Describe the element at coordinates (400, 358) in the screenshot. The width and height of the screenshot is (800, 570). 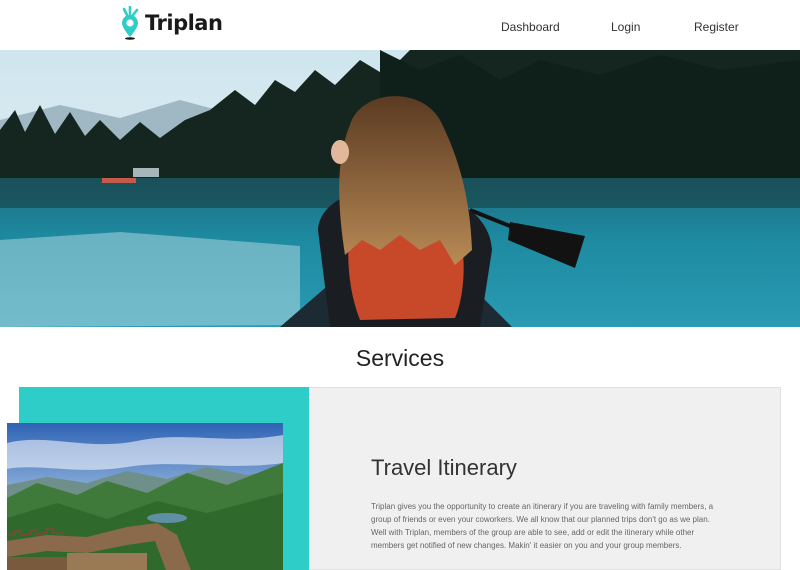
I see `services-title: Services` at that location.